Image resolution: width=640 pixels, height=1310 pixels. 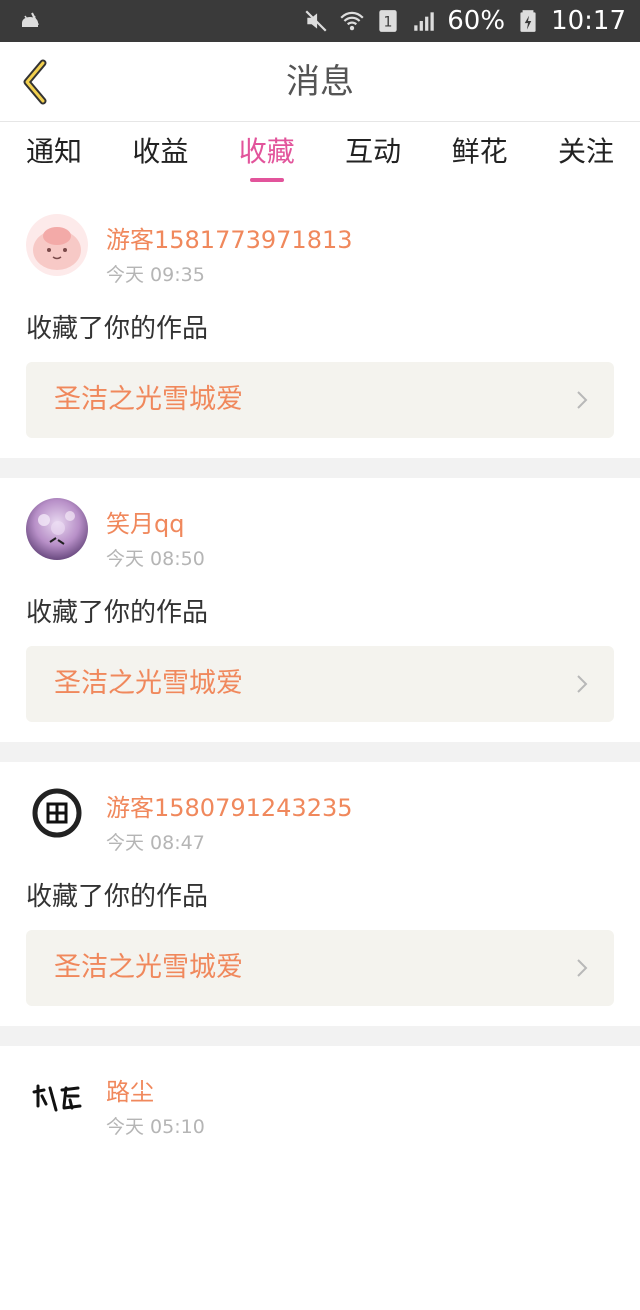 I want to click on timestamp: 今天 08:47, so click(x=155, y=843).